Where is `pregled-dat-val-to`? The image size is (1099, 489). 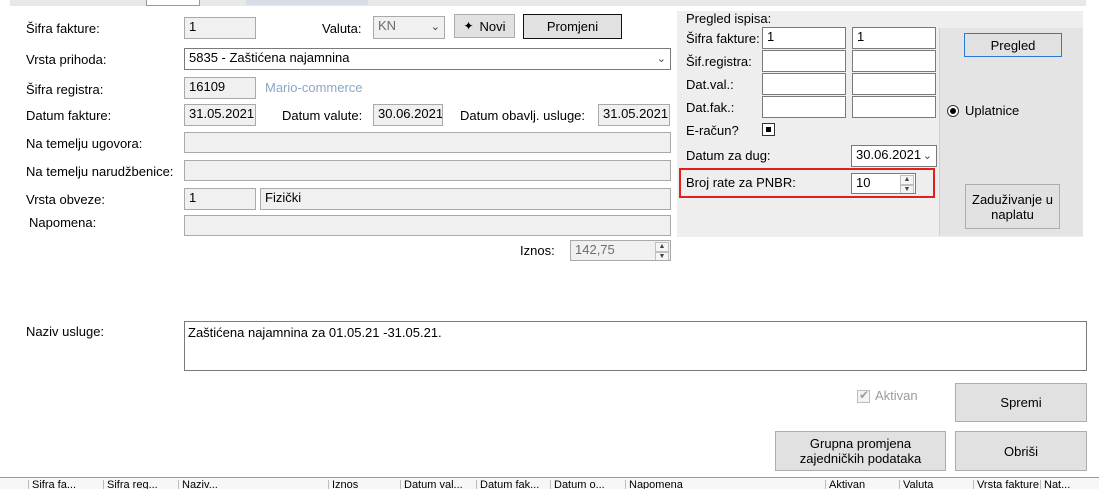 pregled-dat-val-to is located at coordinates (894, 84).